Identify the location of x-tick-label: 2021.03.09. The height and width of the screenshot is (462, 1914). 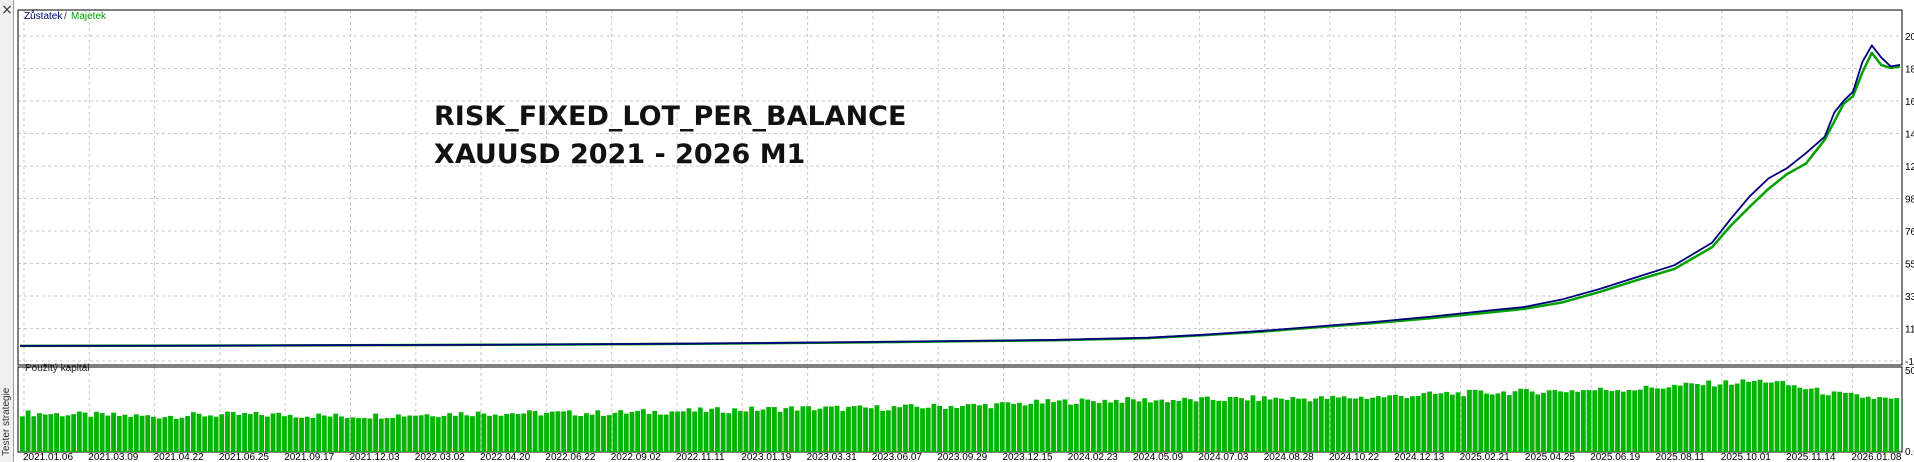
(113, 457).